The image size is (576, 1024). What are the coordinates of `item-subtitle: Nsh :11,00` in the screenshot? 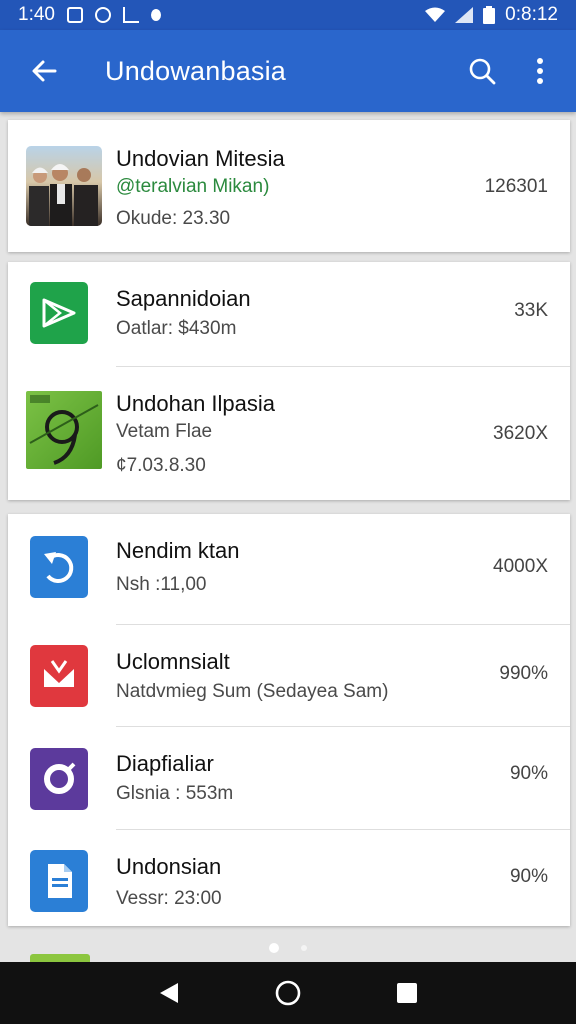 It's located at (161, 584).